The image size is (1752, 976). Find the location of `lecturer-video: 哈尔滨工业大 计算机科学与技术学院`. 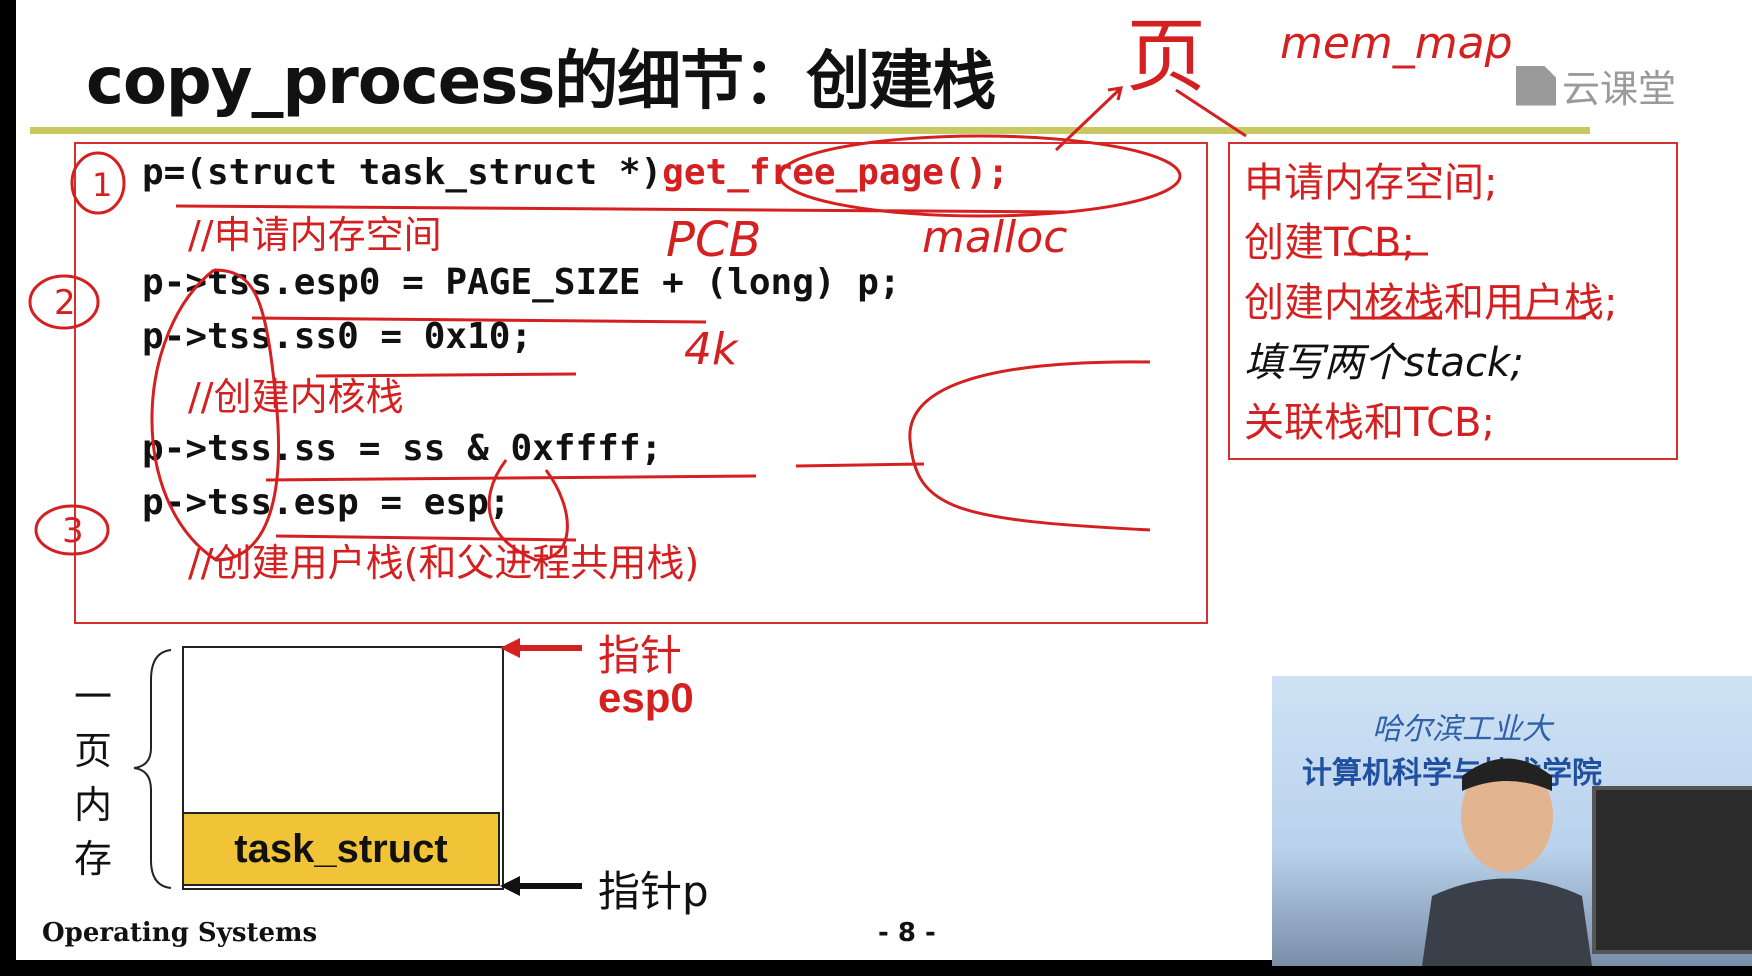

lecturer-video: 哈尔滨工业大 计算机科学与技术学院 is located at coordinates (1512, 821).